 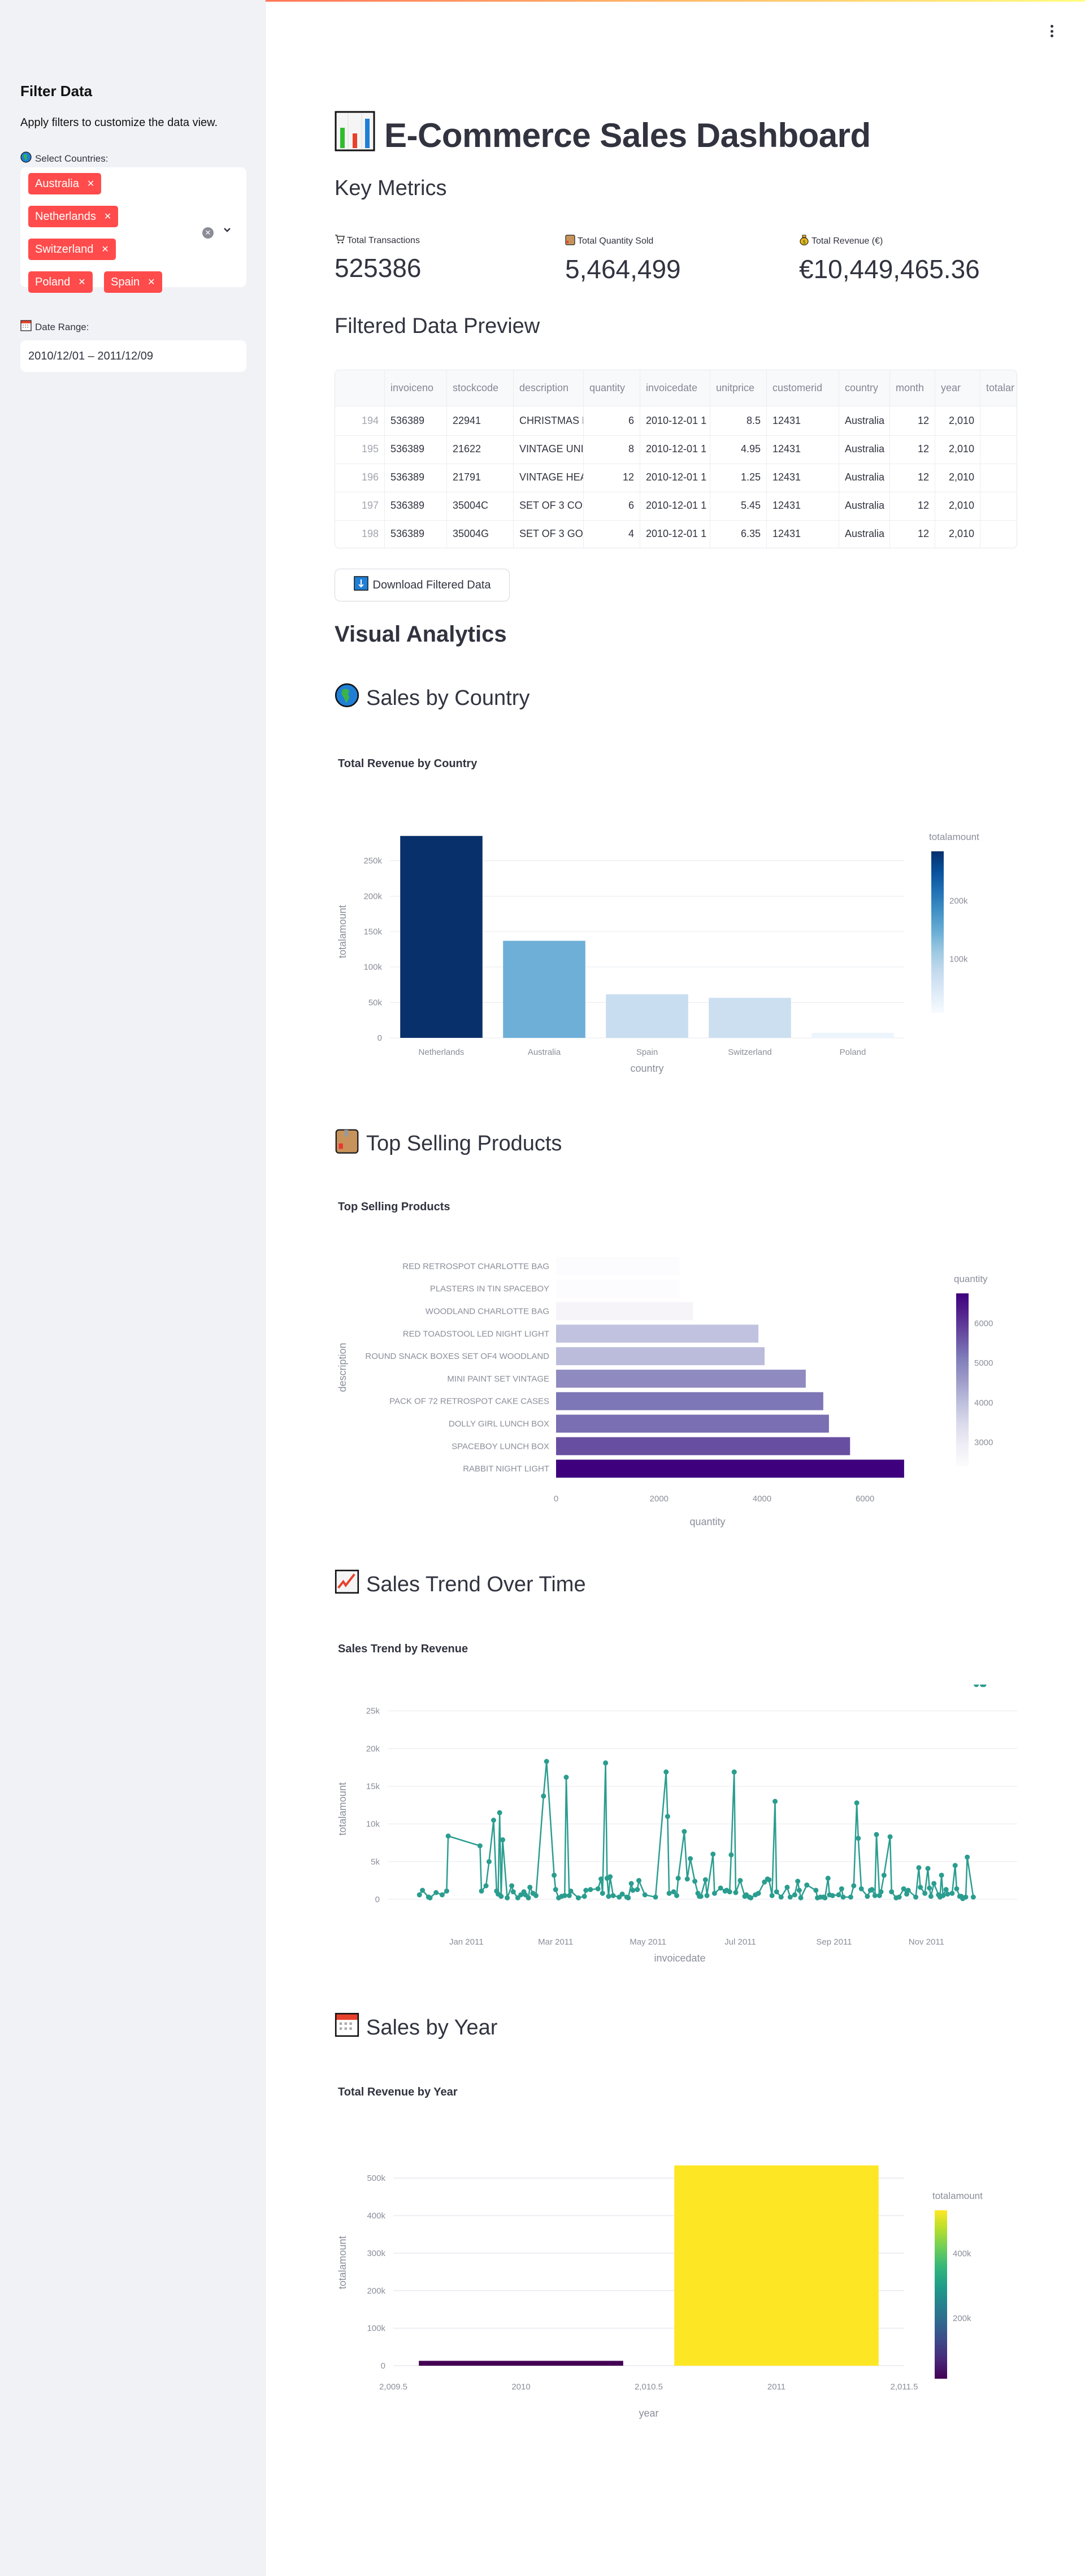 What do you see at coordinates (549, 505) in the screenshot?
I see `table-cell: SET OF 3 COL` at bounding box center [549, 505].